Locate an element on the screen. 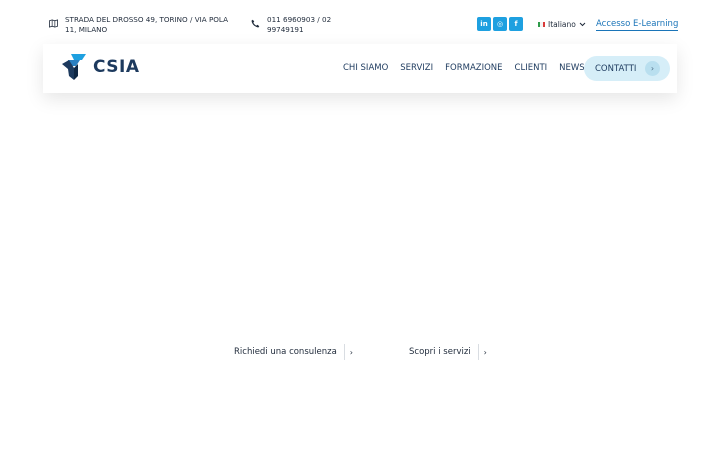 The width and height of the screenshot is (720, 450). menu-item-news: NEWS is located at coordinates (572, 68).